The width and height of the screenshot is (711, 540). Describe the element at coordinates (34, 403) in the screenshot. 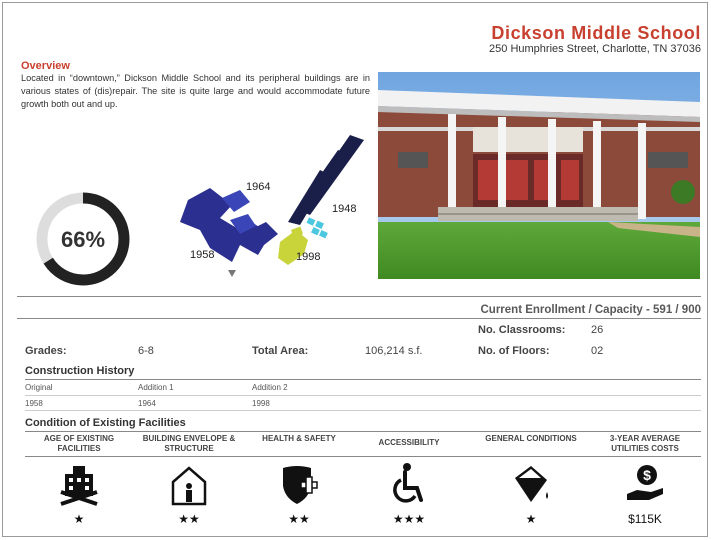

I see `construction-year-original: 1958` at that location.